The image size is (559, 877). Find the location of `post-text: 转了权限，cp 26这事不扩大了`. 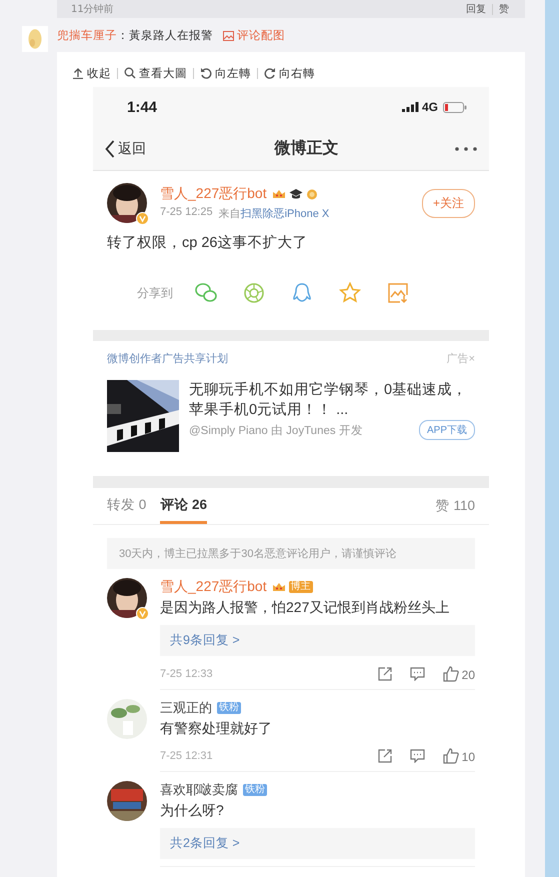

post-text: 转了权限，cp 26这事不扩大了 is located at coordinates (207, 243).